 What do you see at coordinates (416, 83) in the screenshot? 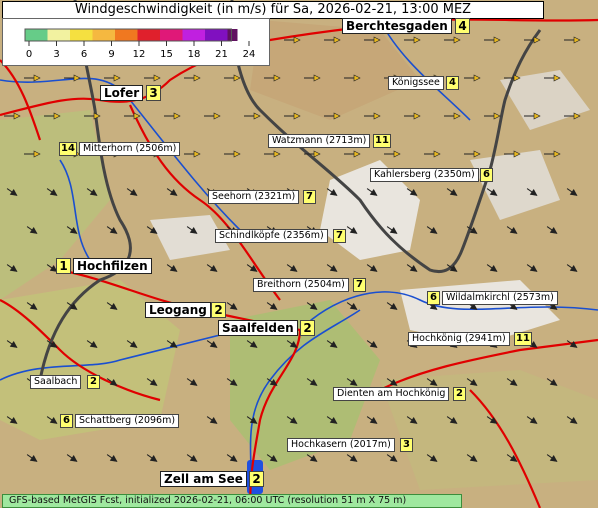
I see `place-label: Königssee` at bounding box center [416, 83].